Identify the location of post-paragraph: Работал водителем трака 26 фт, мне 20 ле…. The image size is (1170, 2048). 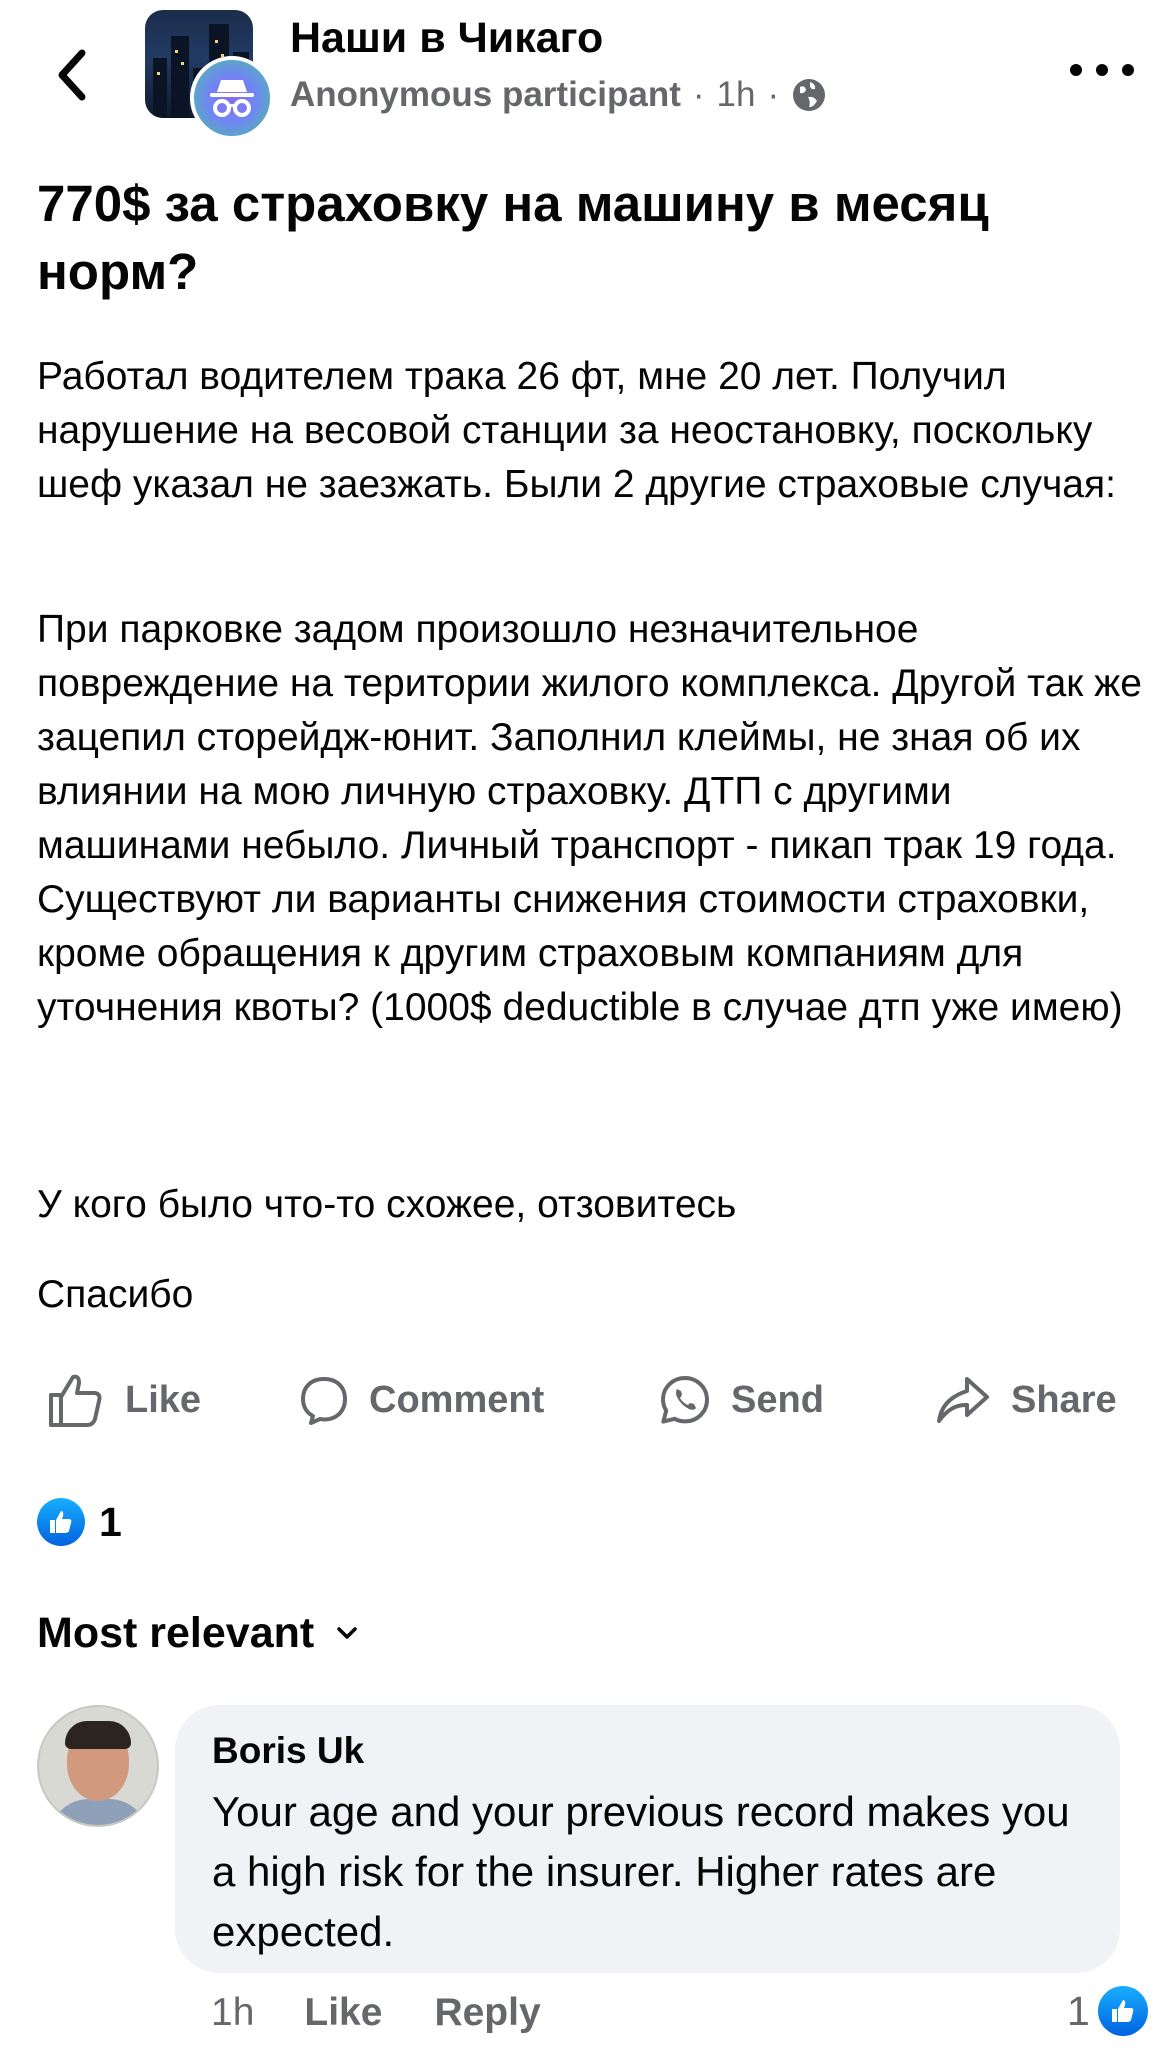
(576, 430).